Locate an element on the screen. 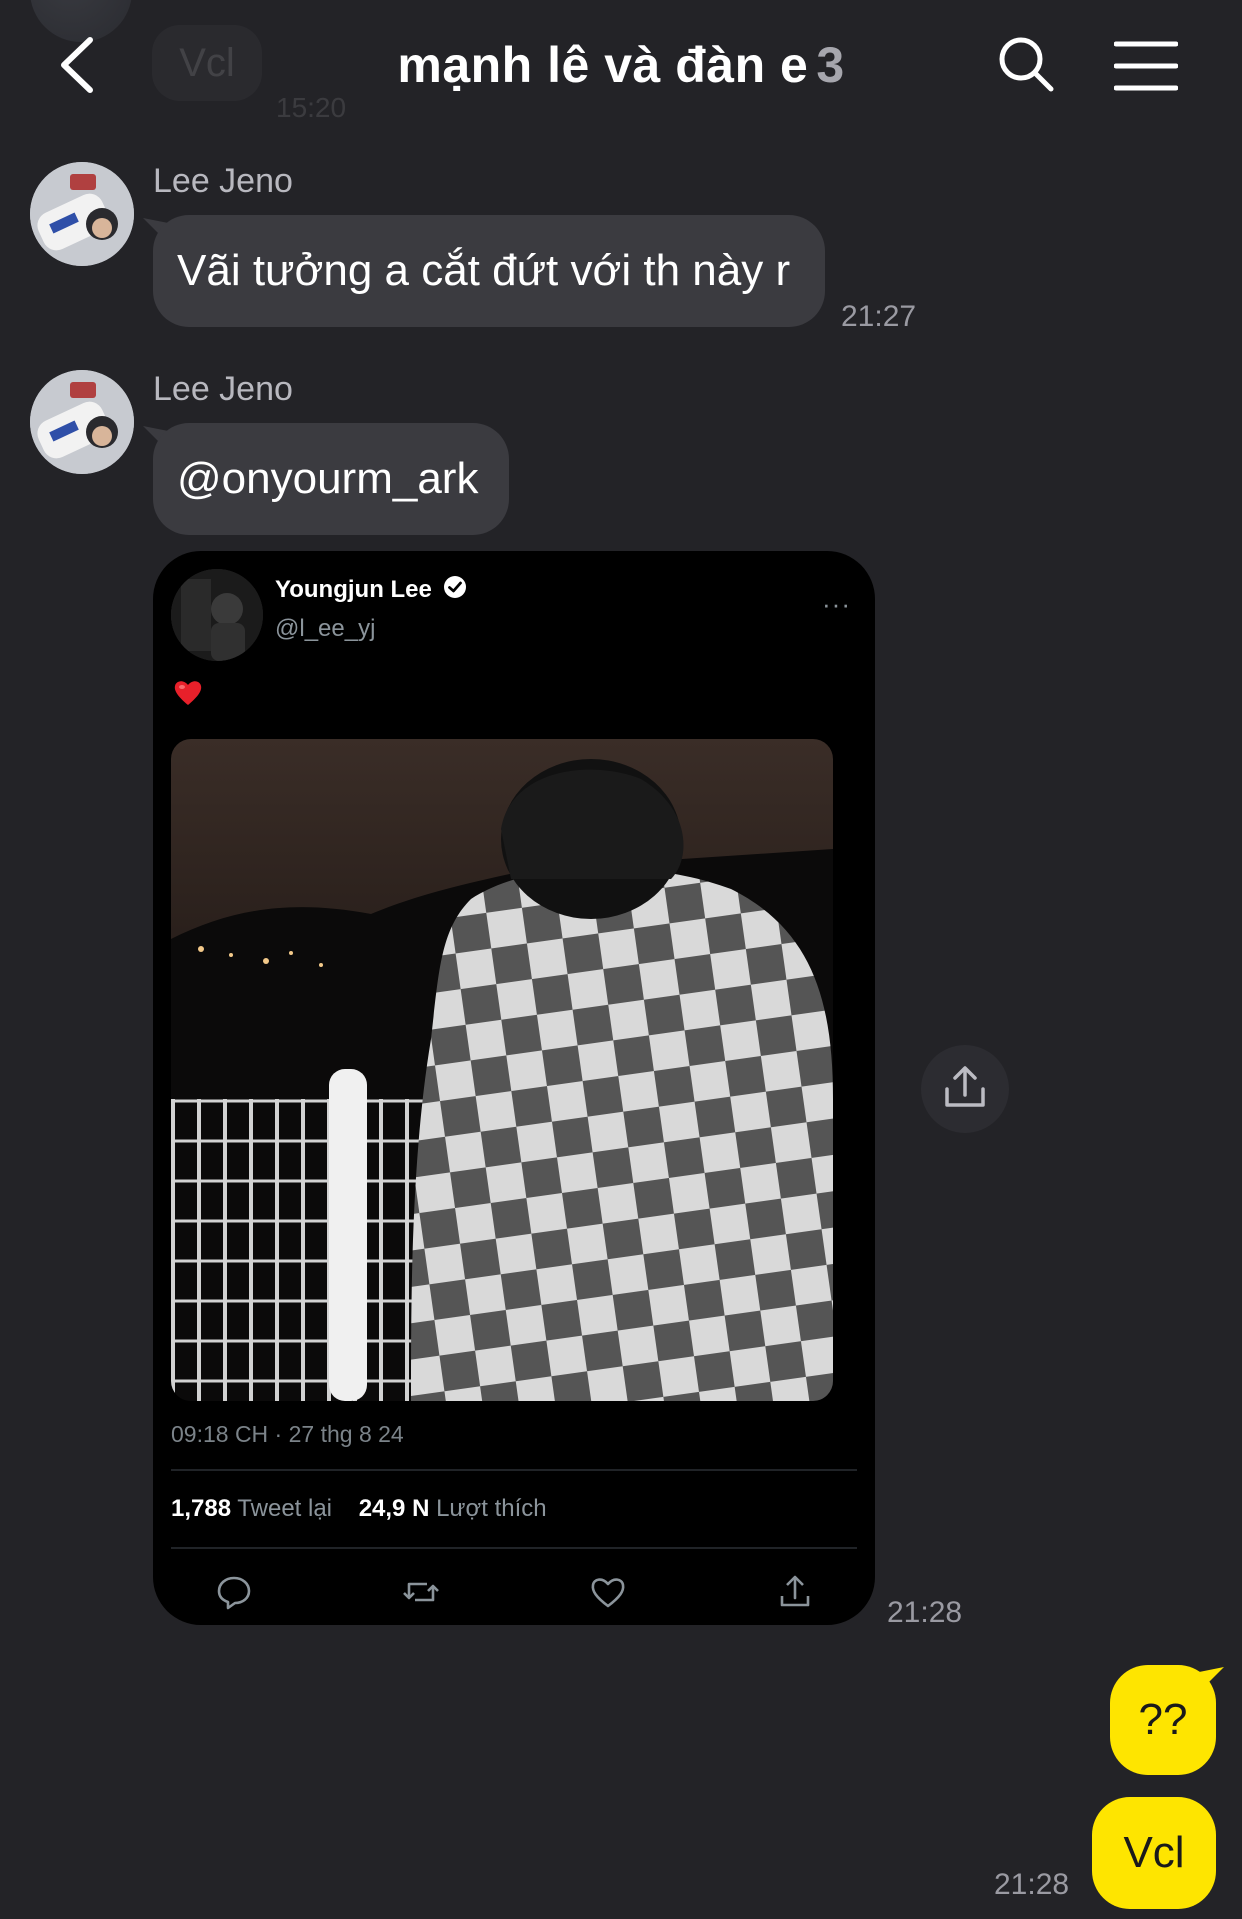  outgoing-bubble: ?? is located at coordinates (1163, 1720).